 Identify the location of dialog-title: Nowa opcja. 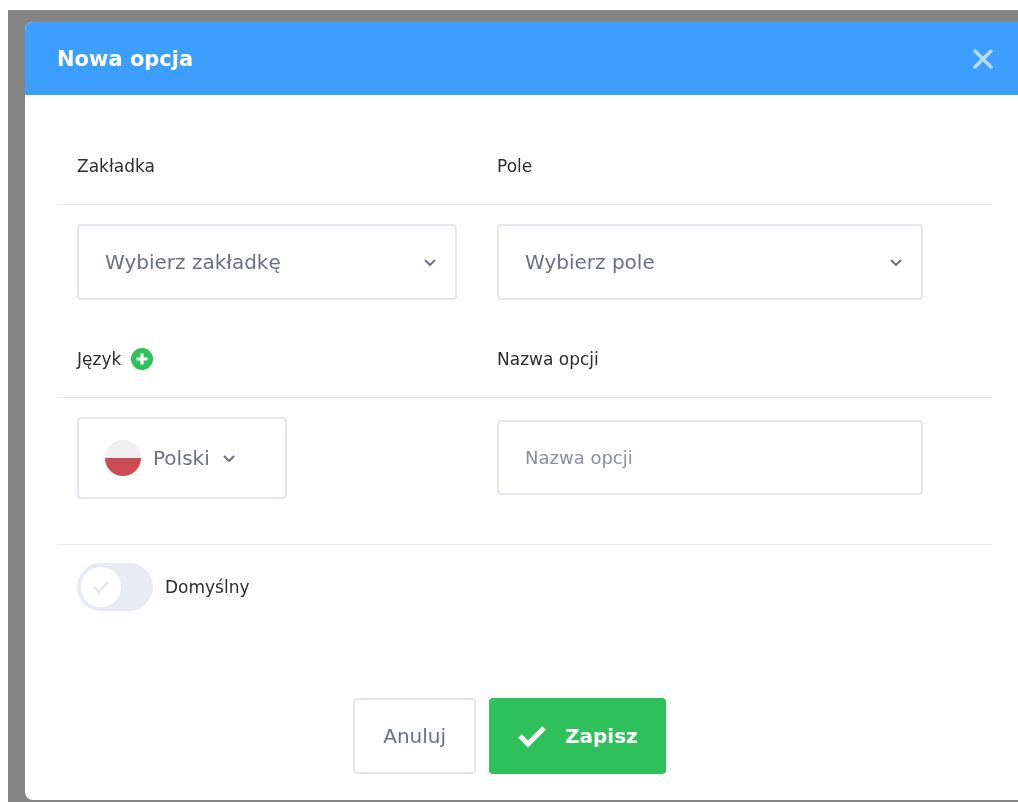
(125, 58).